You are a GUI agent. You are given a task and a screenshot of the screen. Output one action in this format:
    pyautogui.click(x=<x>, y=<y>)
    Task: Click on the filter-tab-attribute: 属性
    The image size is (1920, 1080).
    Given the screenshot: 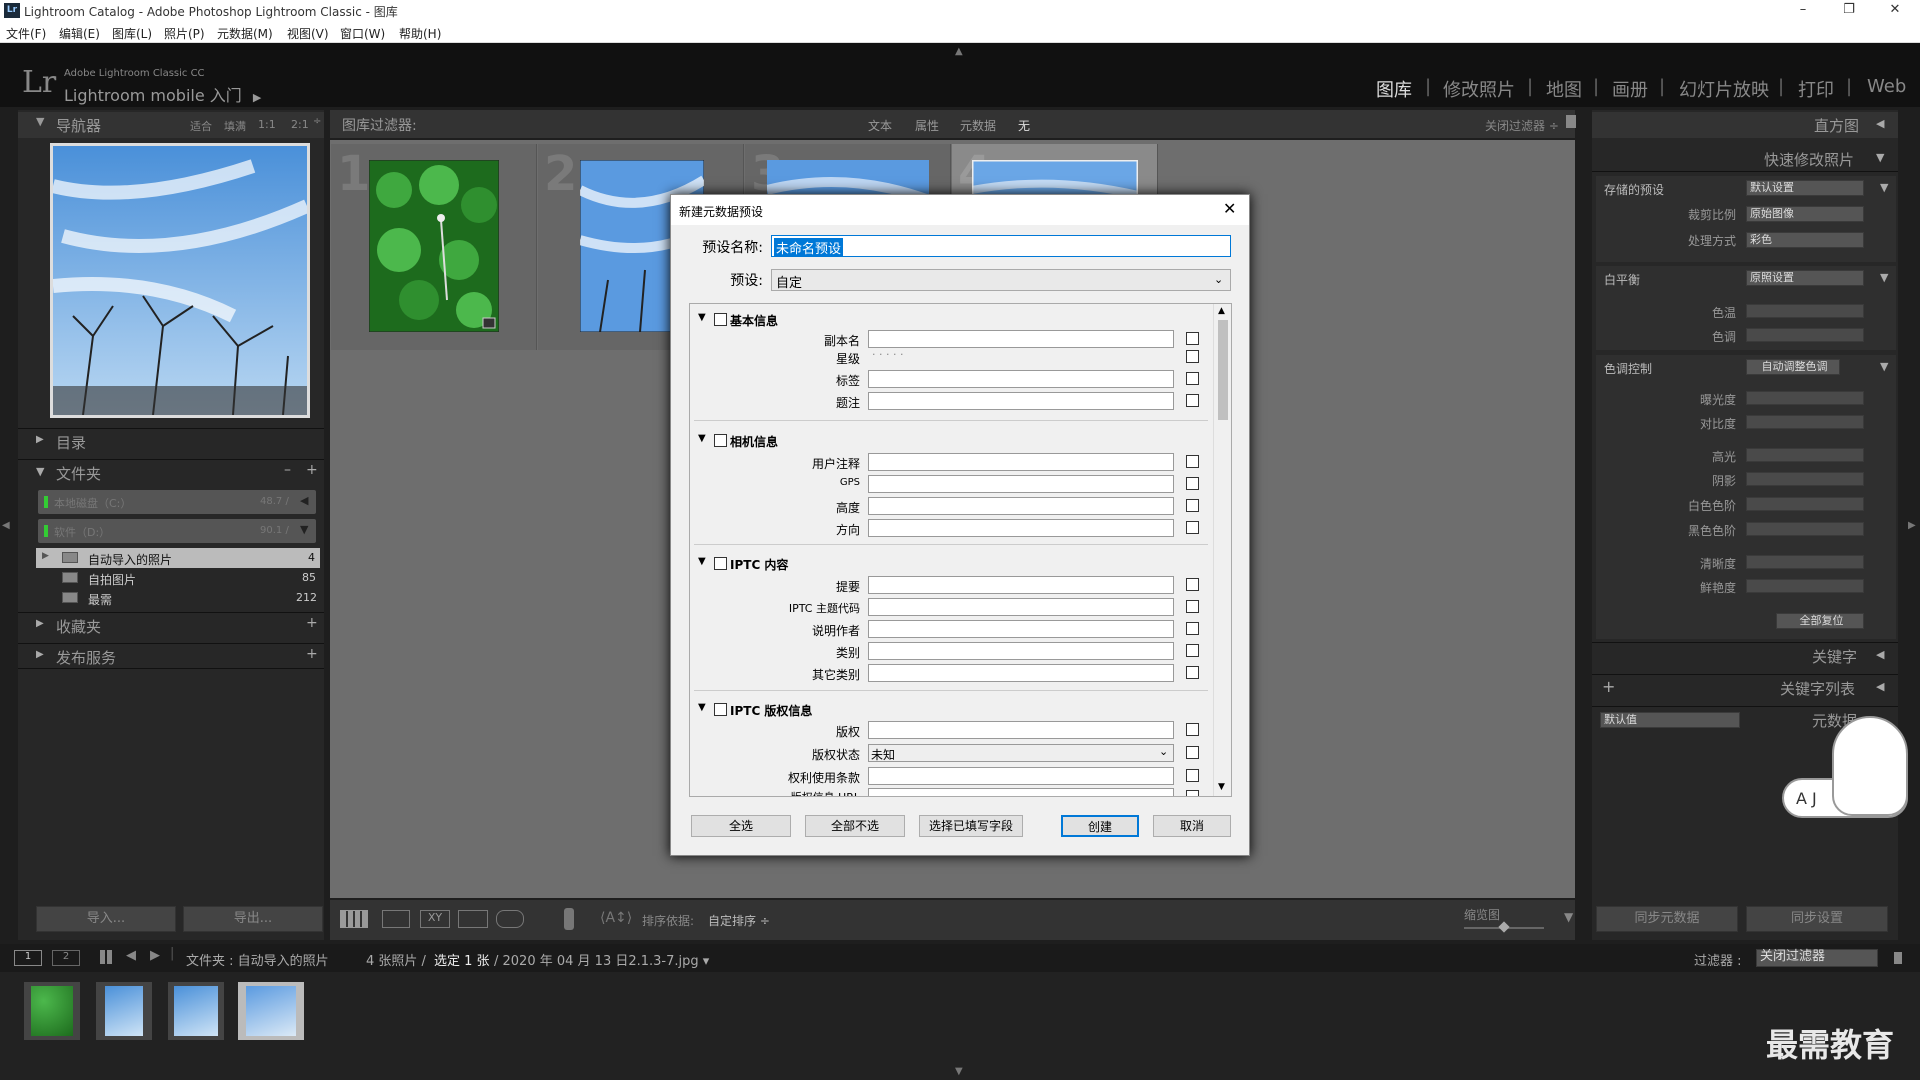 What is the action you would take?
    pyautogui.click(x=927, y=125)
    